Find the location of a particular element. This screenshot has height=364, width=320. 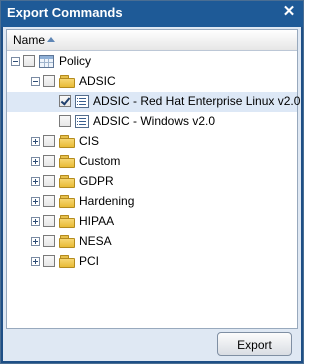

checkbox-cis is located at coordinates (49, 141).